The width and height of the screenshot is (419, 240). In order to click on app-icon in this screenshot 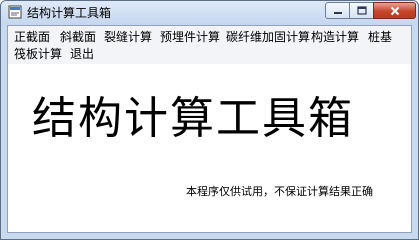, I will do `click(15, 12)`.